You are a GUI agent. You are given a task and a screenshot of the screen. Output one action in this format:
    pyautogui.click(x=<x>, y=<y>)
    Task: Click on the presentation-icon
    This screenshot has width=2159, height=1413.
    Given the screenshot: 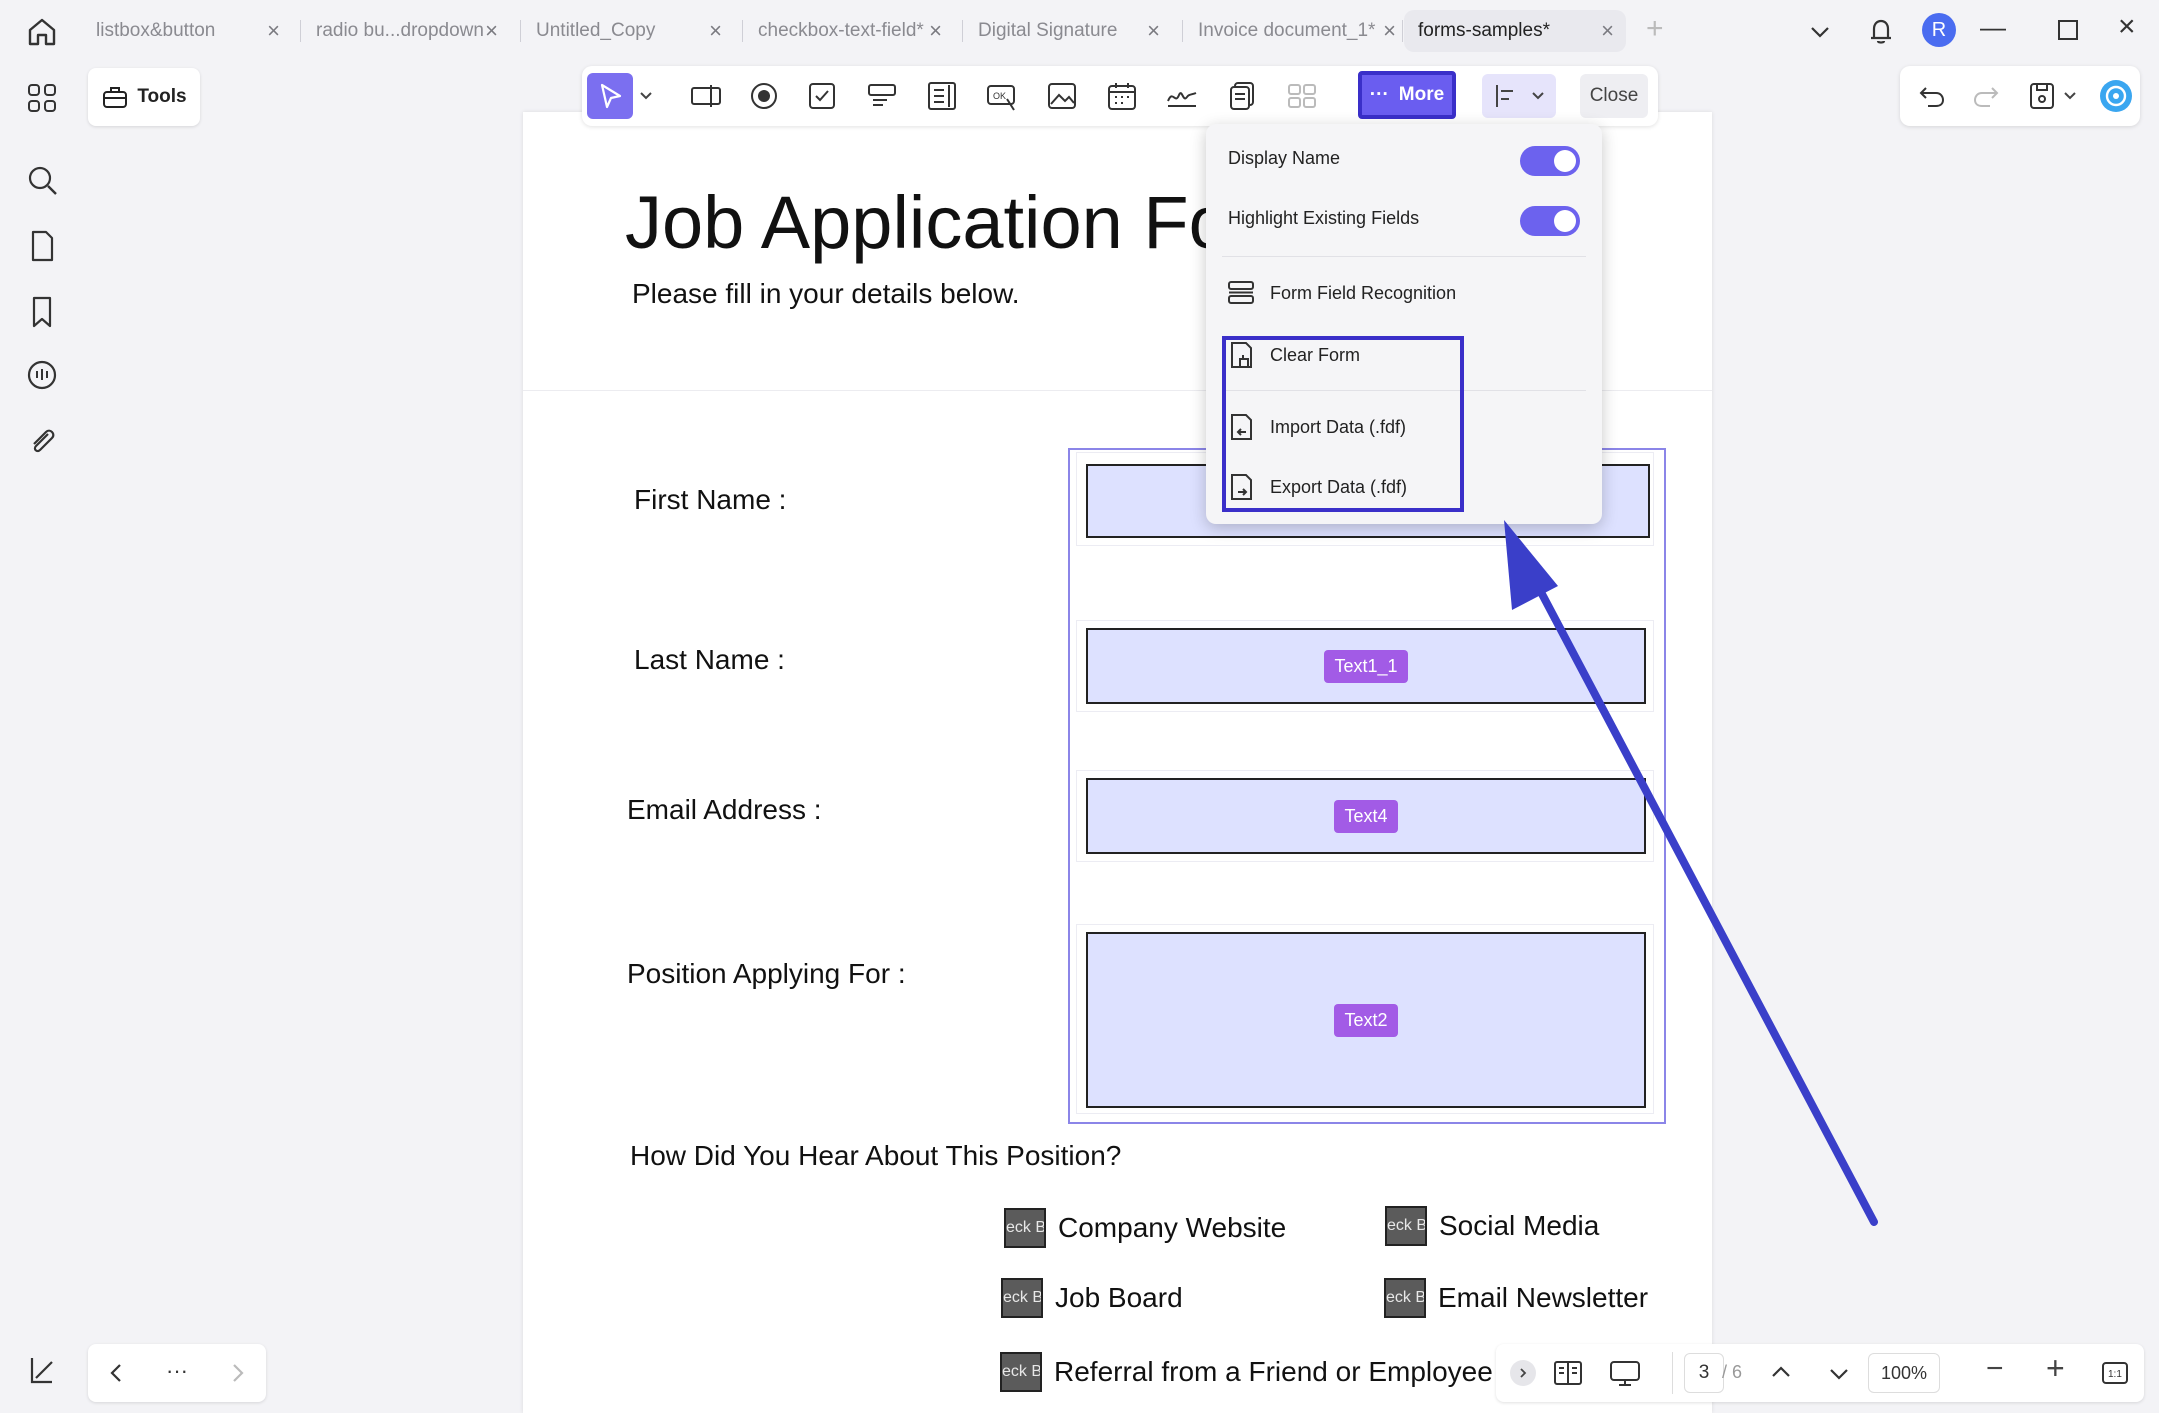 What is the action you would take?
    pyautogui.click(x=1625, y=1373)
    